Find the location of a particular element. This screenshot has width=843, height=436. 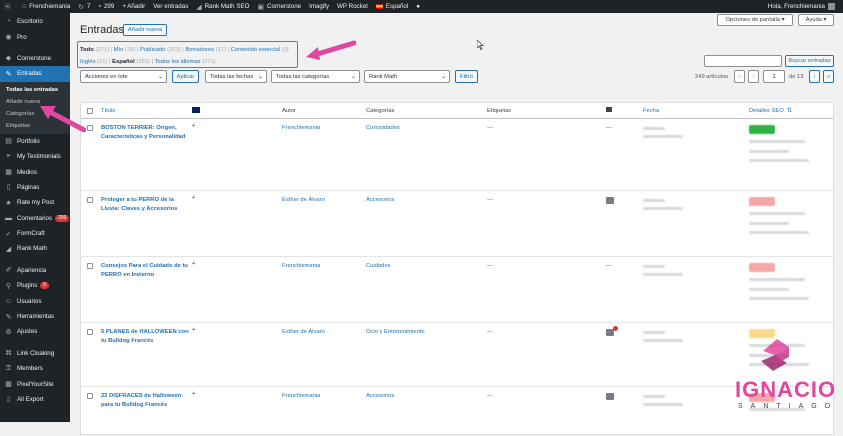

rankmath-icon: ◢ is located at coordinates (199, 7).